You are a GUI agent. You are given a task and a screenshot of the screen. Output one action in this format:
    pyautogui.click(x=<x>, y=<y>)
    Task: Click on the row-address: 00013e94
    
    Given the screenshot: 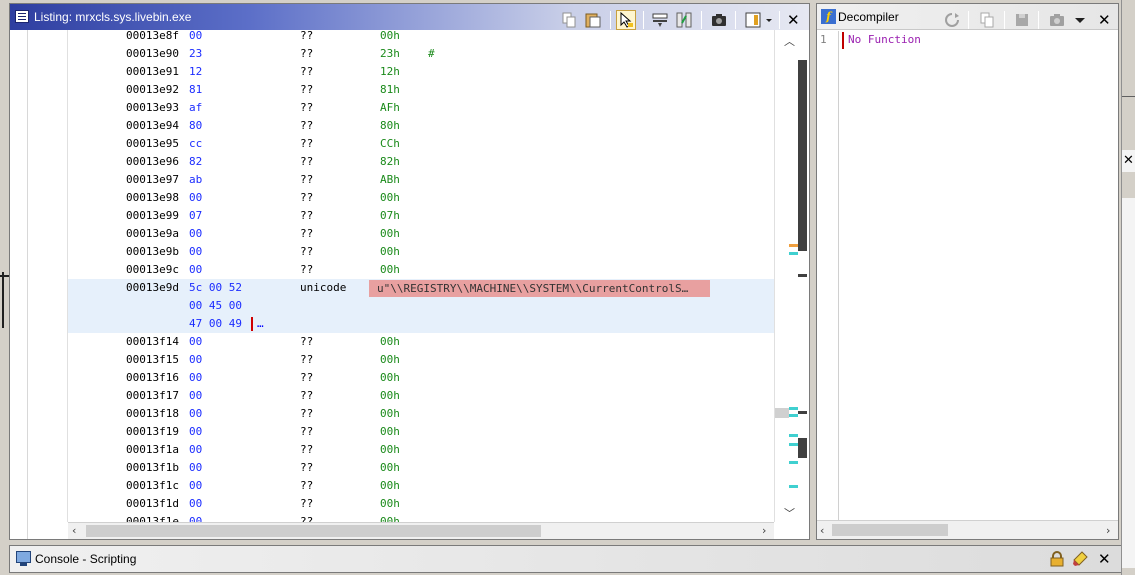 What is the action you would take?
    pyautogui.click(x=152, y=126)
    